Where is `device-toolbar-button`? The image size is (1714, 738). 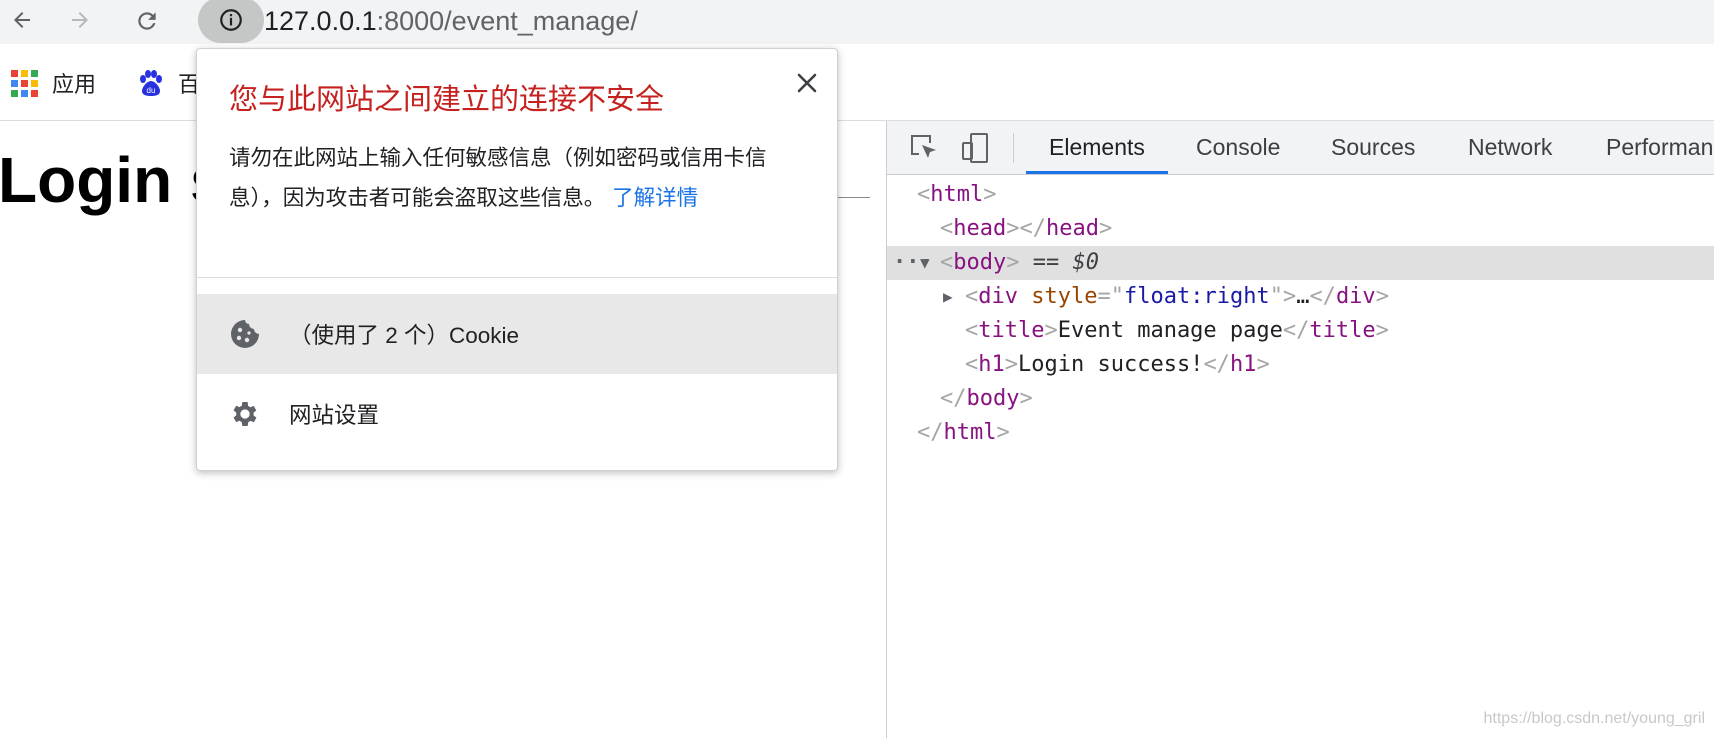
device-toolbar-button is located at coordinates (976, 148).